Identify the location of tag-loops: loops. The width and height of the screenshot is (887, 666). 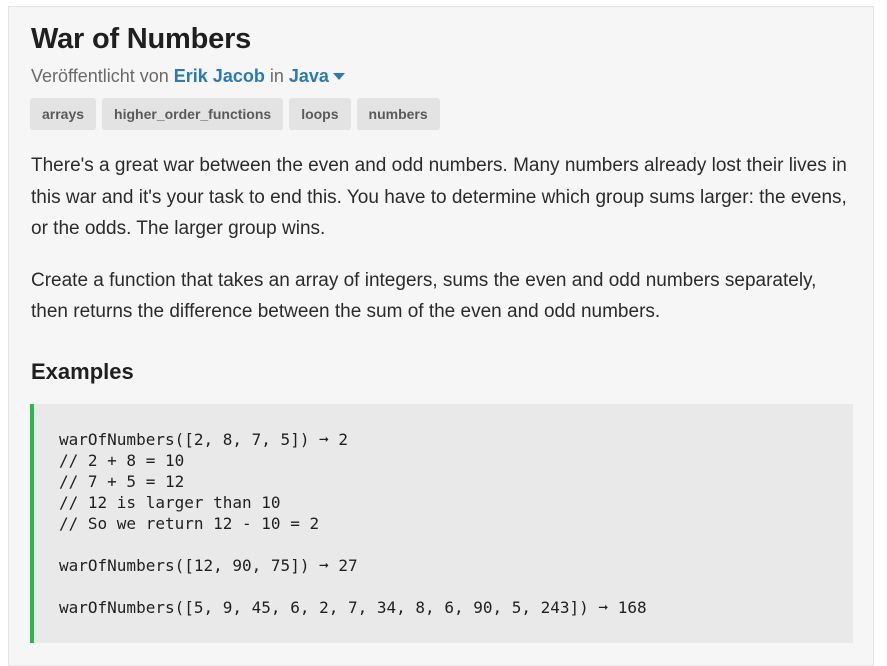
(320, 114).